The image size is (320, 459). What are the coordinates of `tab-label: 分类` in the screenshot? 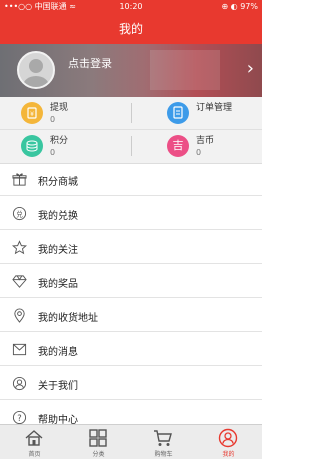 It's located at (98, 454).